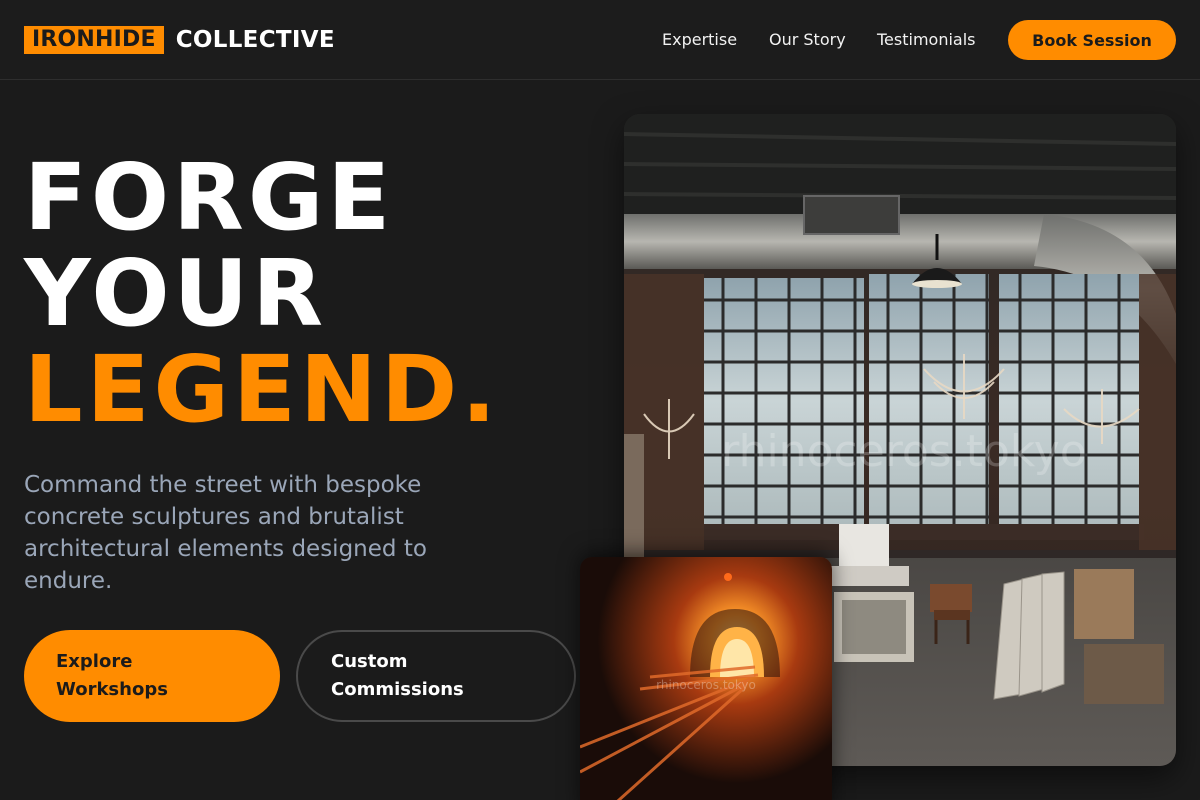 The image size is (1200, 800). Describe the element at coordinates (904, 451) in the screenshot. I see `main-photo-watermark: rhinoceros.tokyo` at that location.